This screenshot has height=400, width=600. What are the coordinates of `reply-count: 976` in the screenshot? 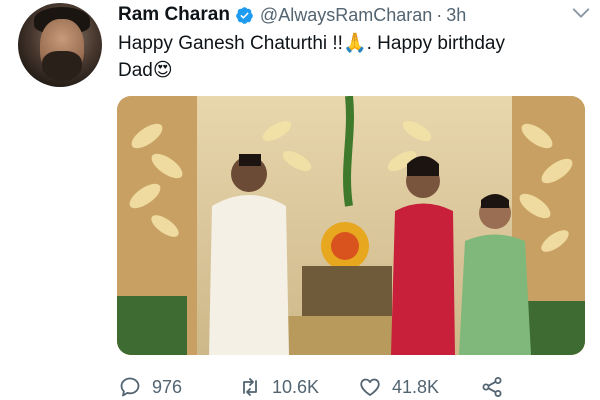 It's located at (167, 386).